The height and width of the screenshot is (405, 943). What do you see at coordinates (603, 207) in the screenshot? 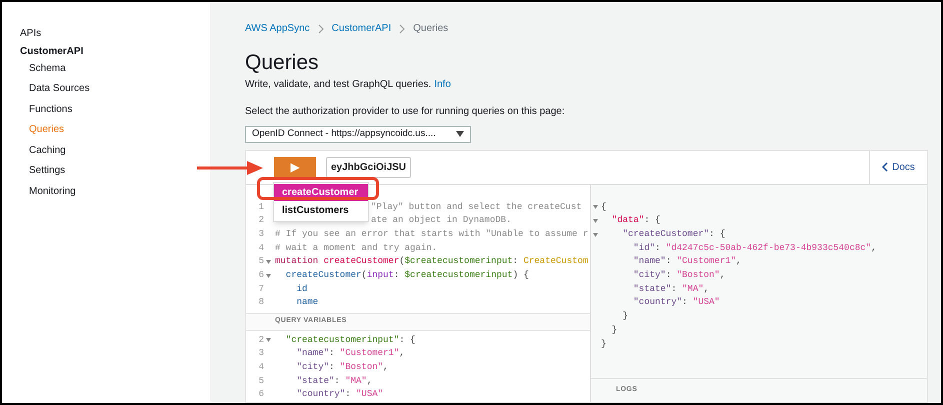
I see `code-line: {` at bounding box center [603, 207].